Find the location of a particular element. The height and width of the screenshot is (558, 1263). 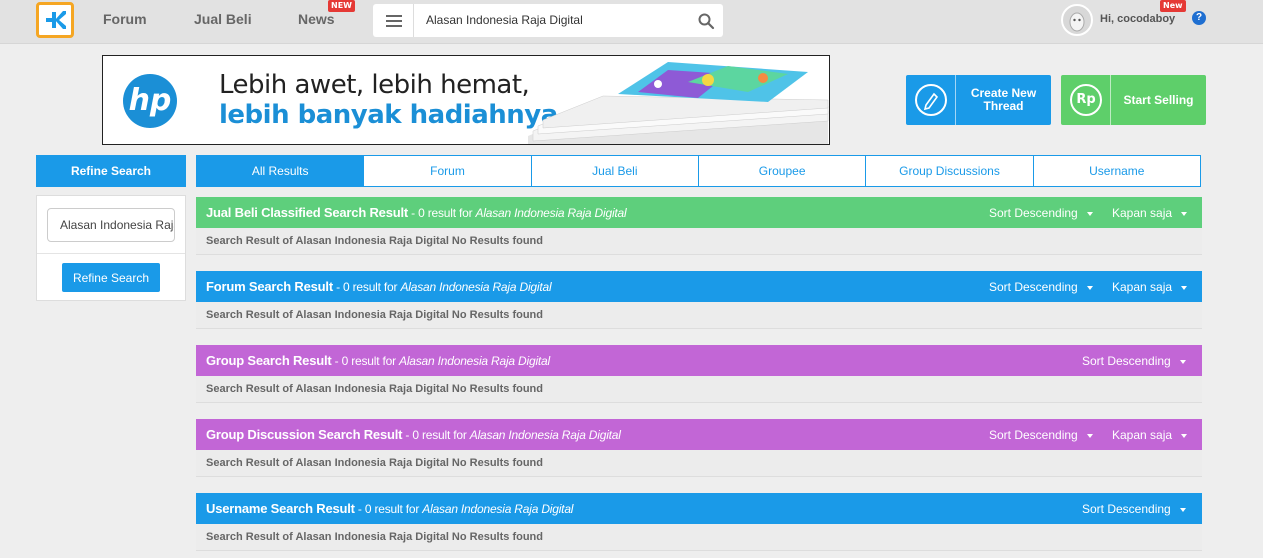

tab-groupee: Groupee is located at coordinates (781, 171).